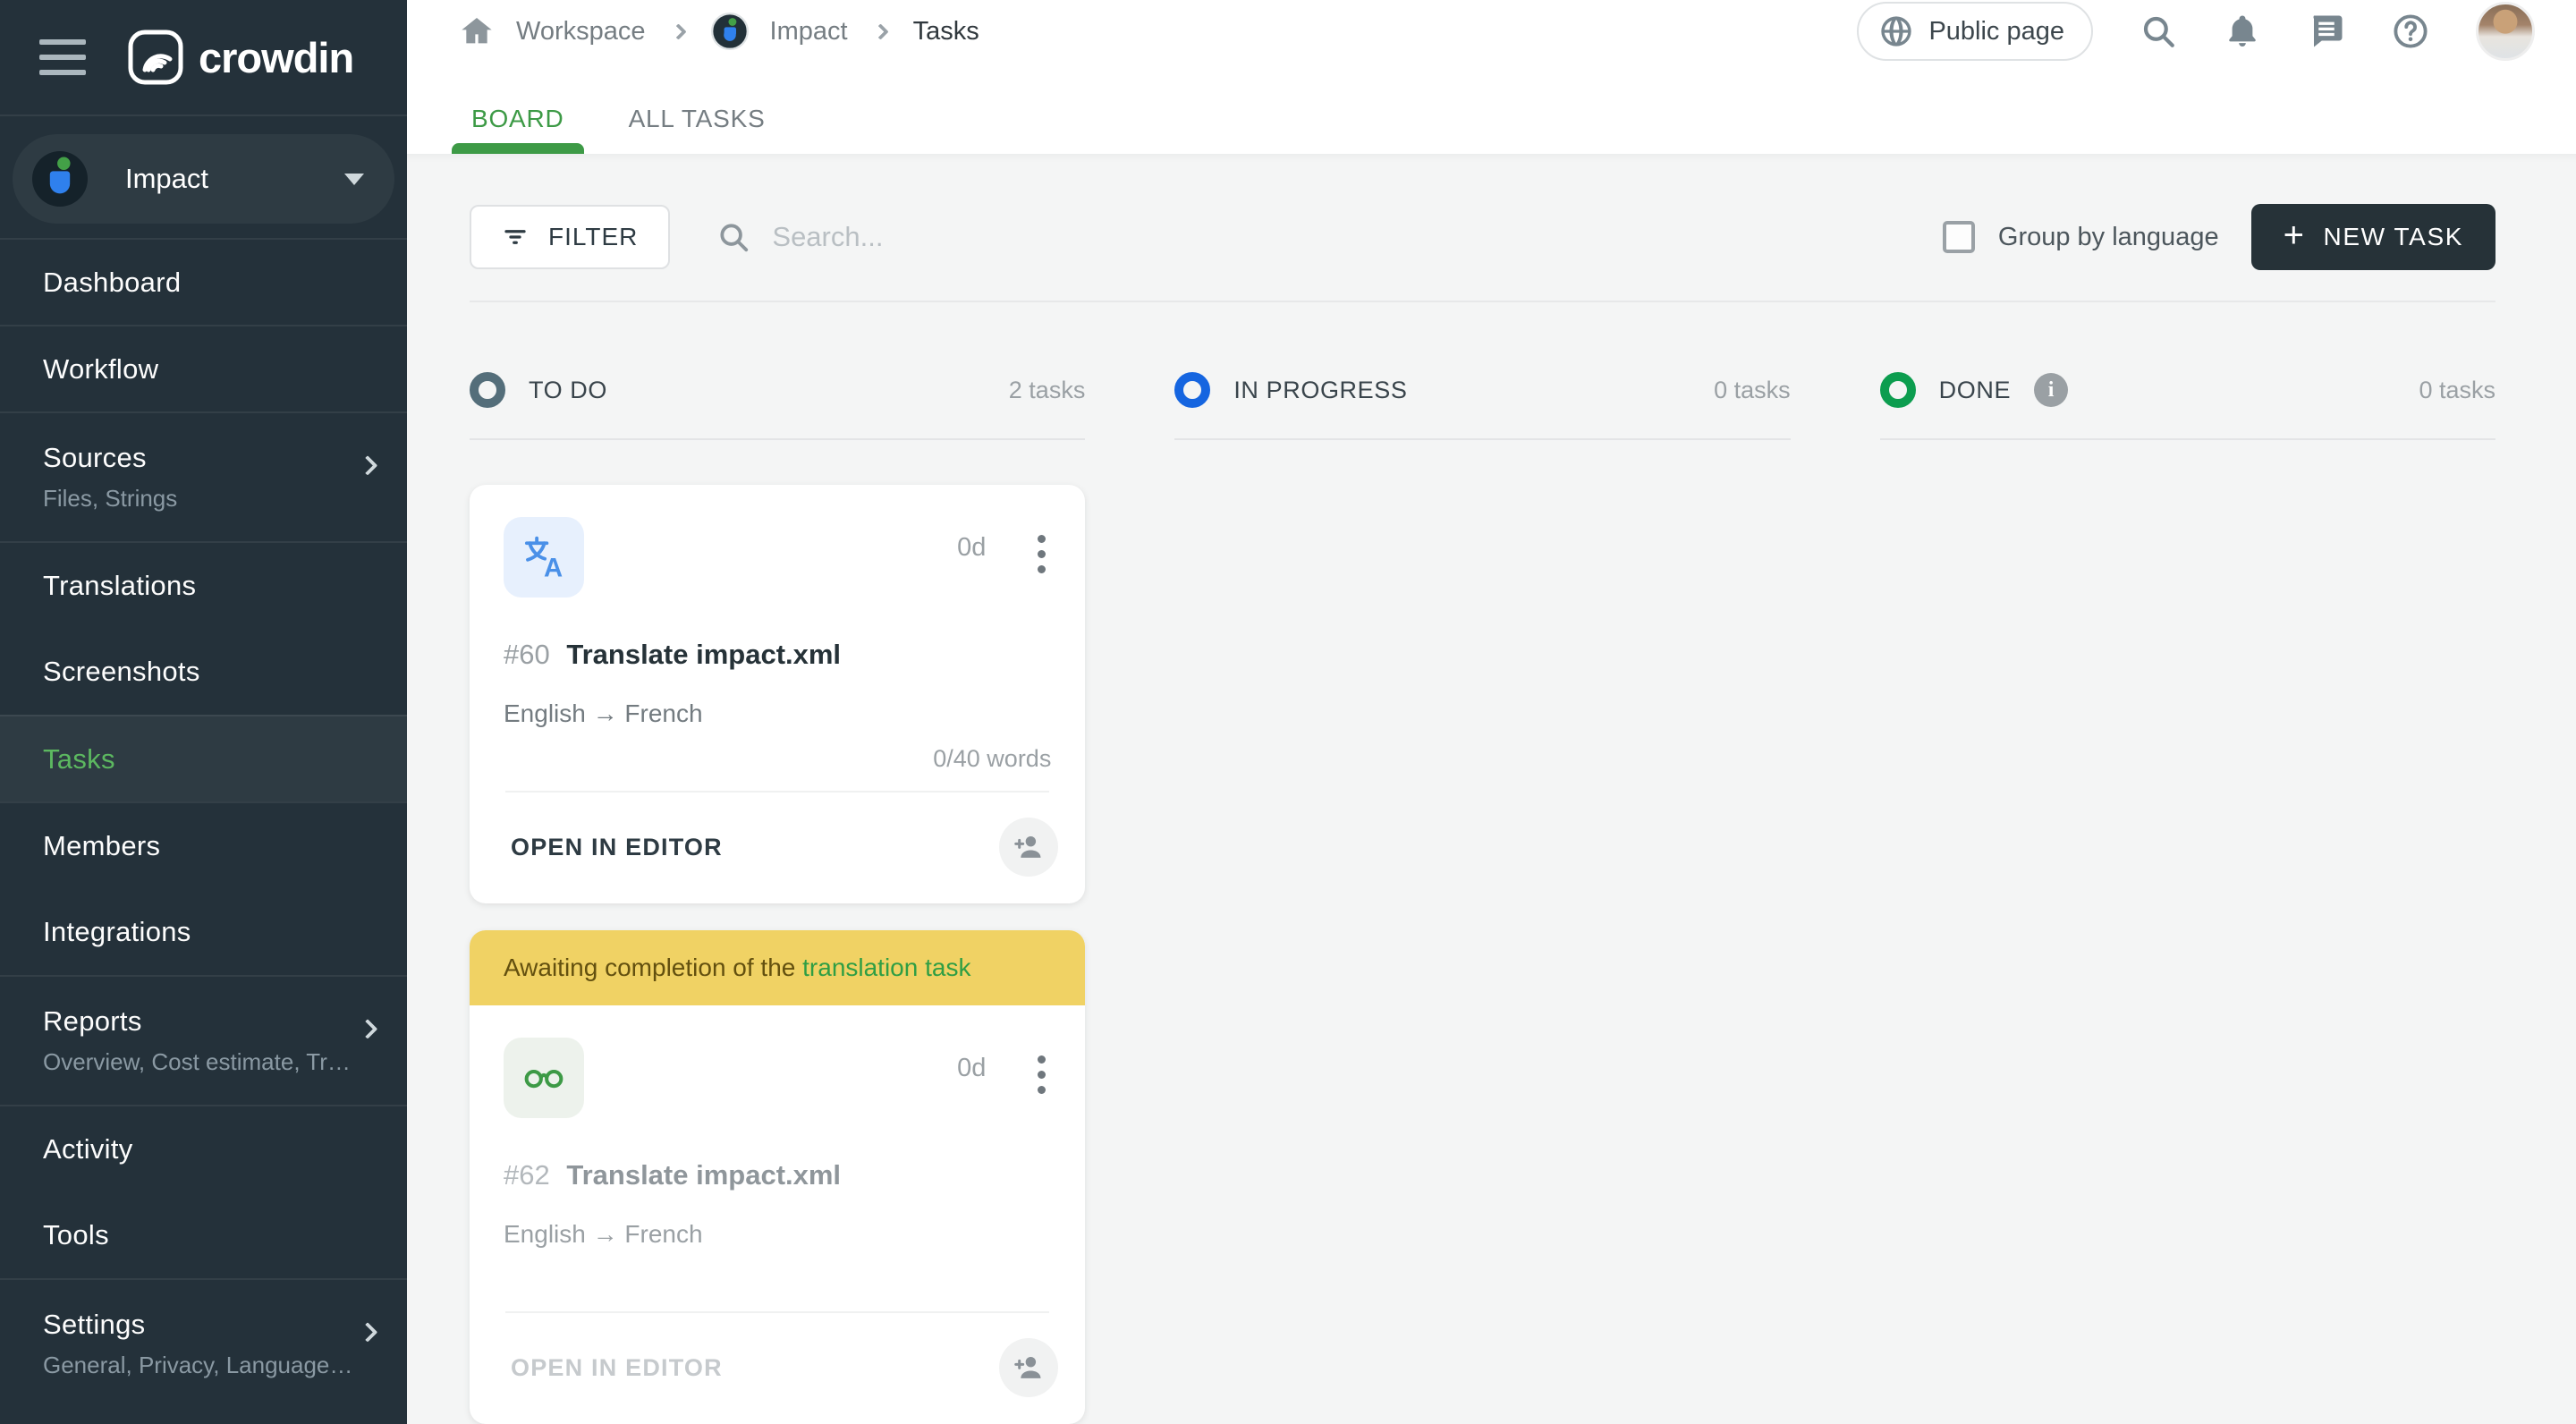 This screenshot has width=2576, height=1424. Describe the element at coordinates (203, 1234) in the screenshot. I see `sidebar-item-tools: Tools` at that location.